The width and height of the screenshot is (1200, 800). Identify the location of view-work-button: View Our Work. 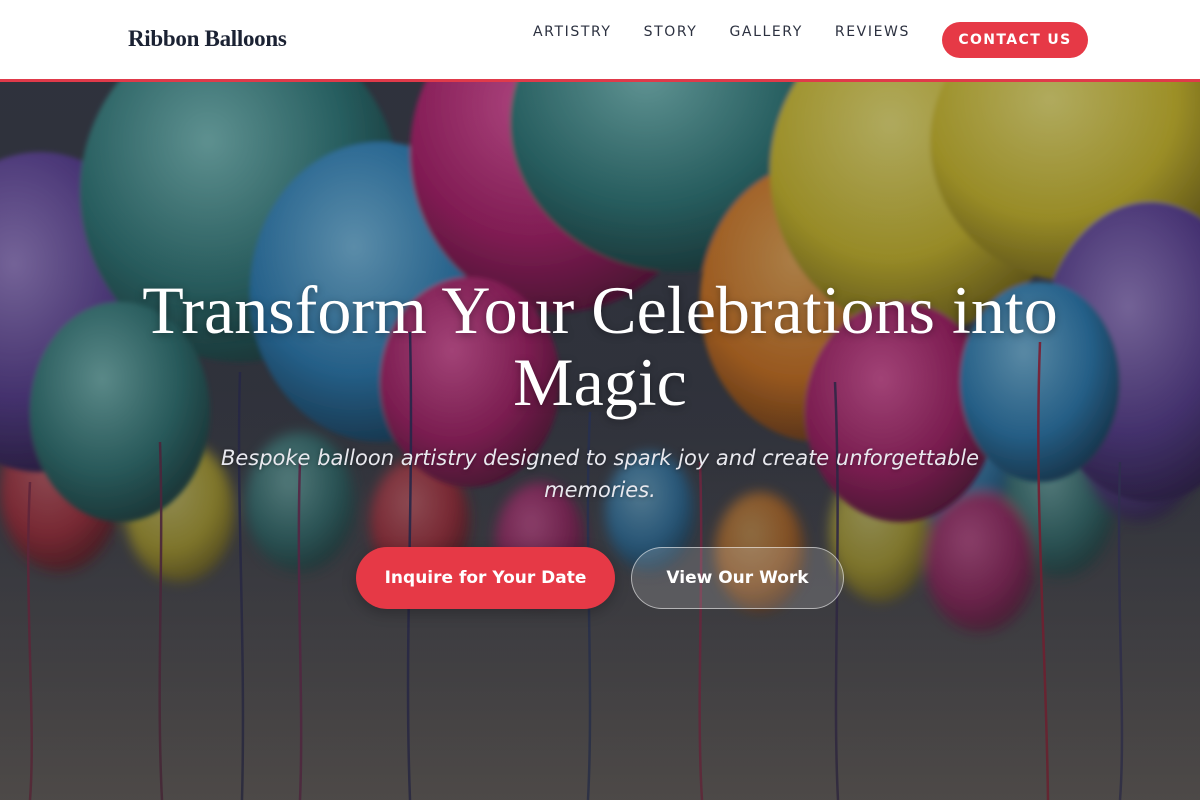
(737, 578).